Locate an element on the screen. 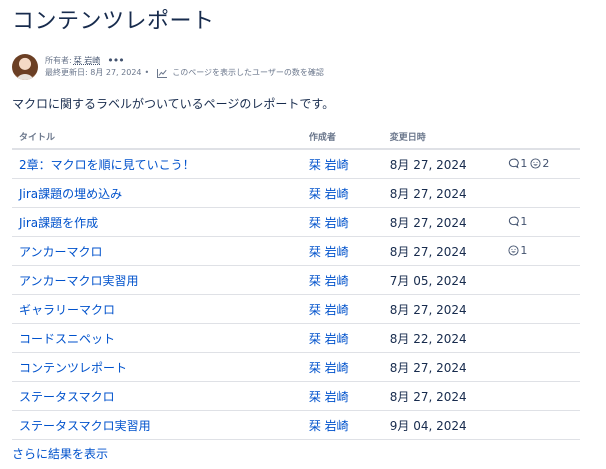 The width and height of the screenshot is (606, 469). page-title-link: 2章：マクロを順に見ていこう！ is located at coordinates (107, 165).